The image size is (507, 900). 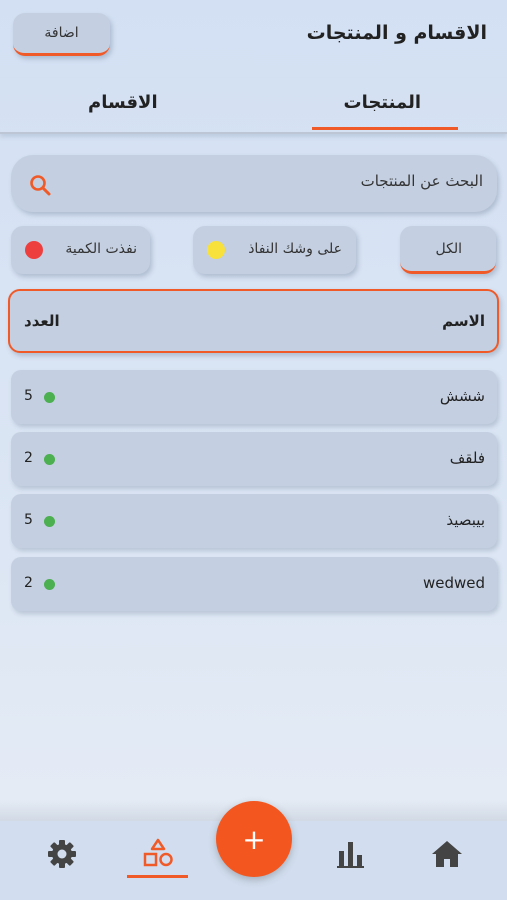 What do you see at coordinates (253, 35) in the screenshot?
I see `app-header: اضافة الاقسام و المنتجات` at bounding box center [253, 35].